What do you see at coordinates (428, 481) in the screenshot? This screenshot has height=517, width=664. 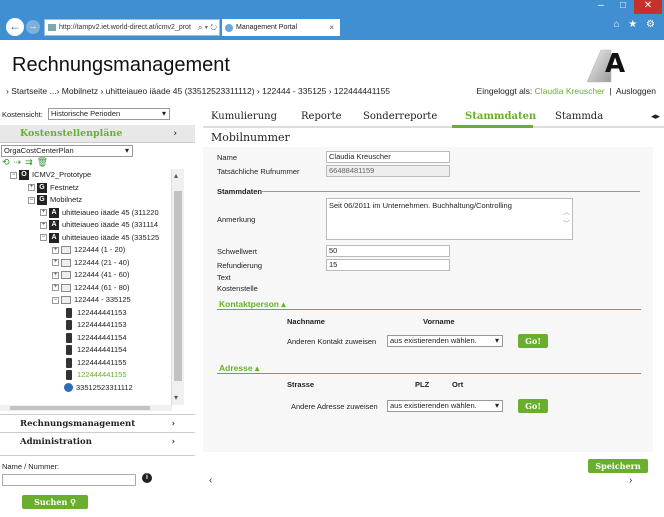 I see `main-horizontal-scrollbar: ‹ ›` at bounding box center [428, 481].